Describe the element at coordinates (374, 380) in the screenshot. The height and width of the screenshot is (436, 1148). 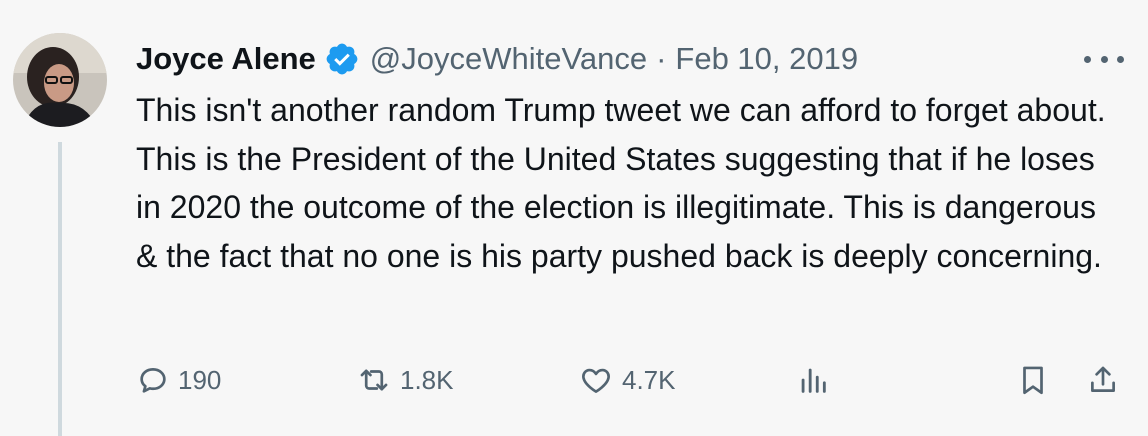
I see `retweet-icon` at that location.